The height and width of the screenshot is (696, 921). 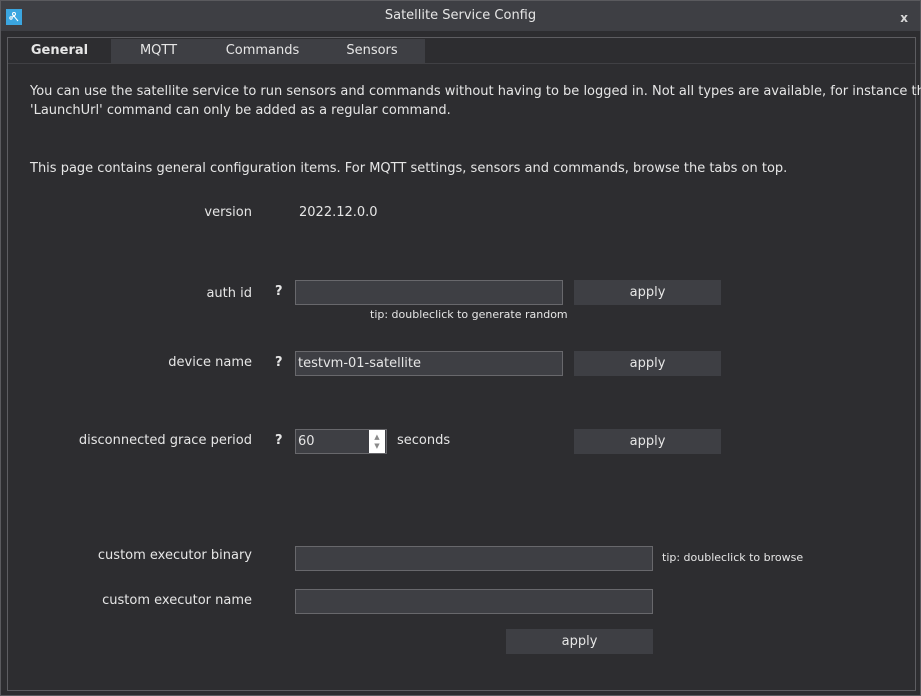 What do you see at coordinates (474, 601) in the screenshot?
I see `executor-name-input` at bounding box center [474, 601].